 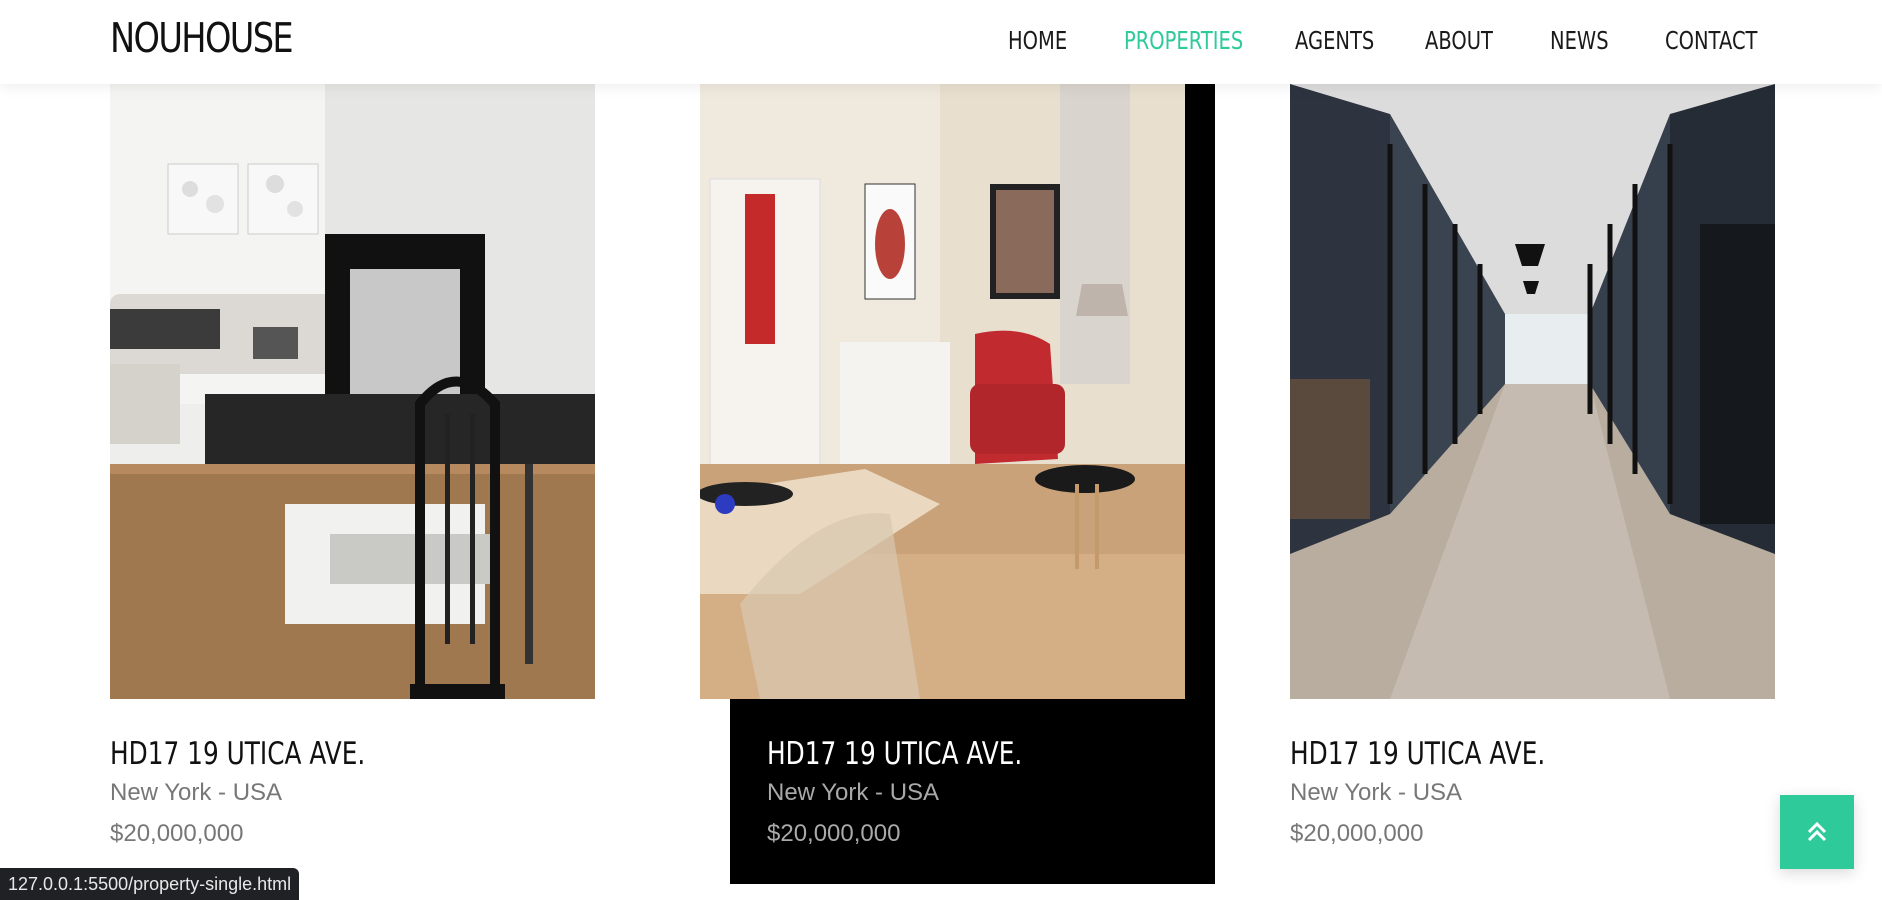 I want to click on nav-about: ABOUT, so click(x=1459, y=40).